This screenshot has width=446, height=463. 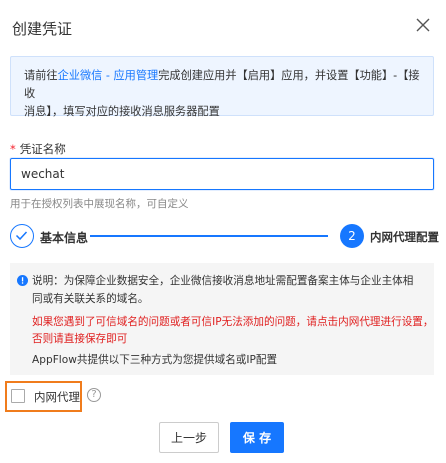 I want to click on wecom-app-management-link: 企业微信 - 应用管理, so click(x=108, y=75).